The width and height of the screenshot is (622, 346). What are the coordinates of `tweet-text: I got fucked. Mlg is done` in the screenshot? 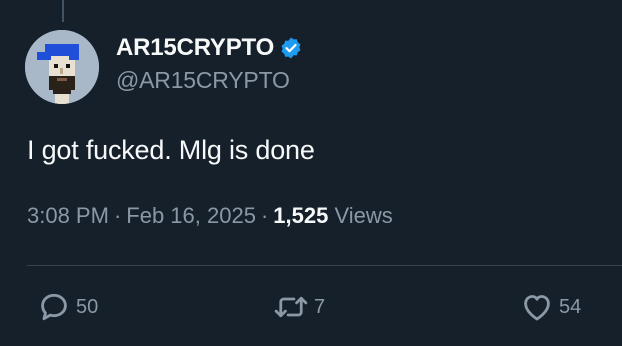 It's located at (171, 150).